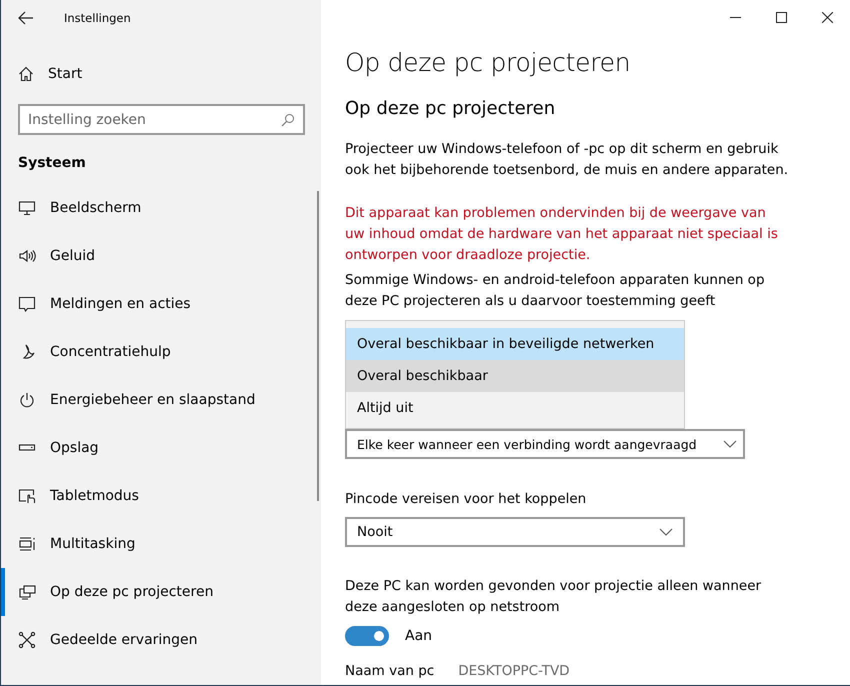 This screenshot has height=686, width=850. I want to click on toggle-switch, so click(367, 636).